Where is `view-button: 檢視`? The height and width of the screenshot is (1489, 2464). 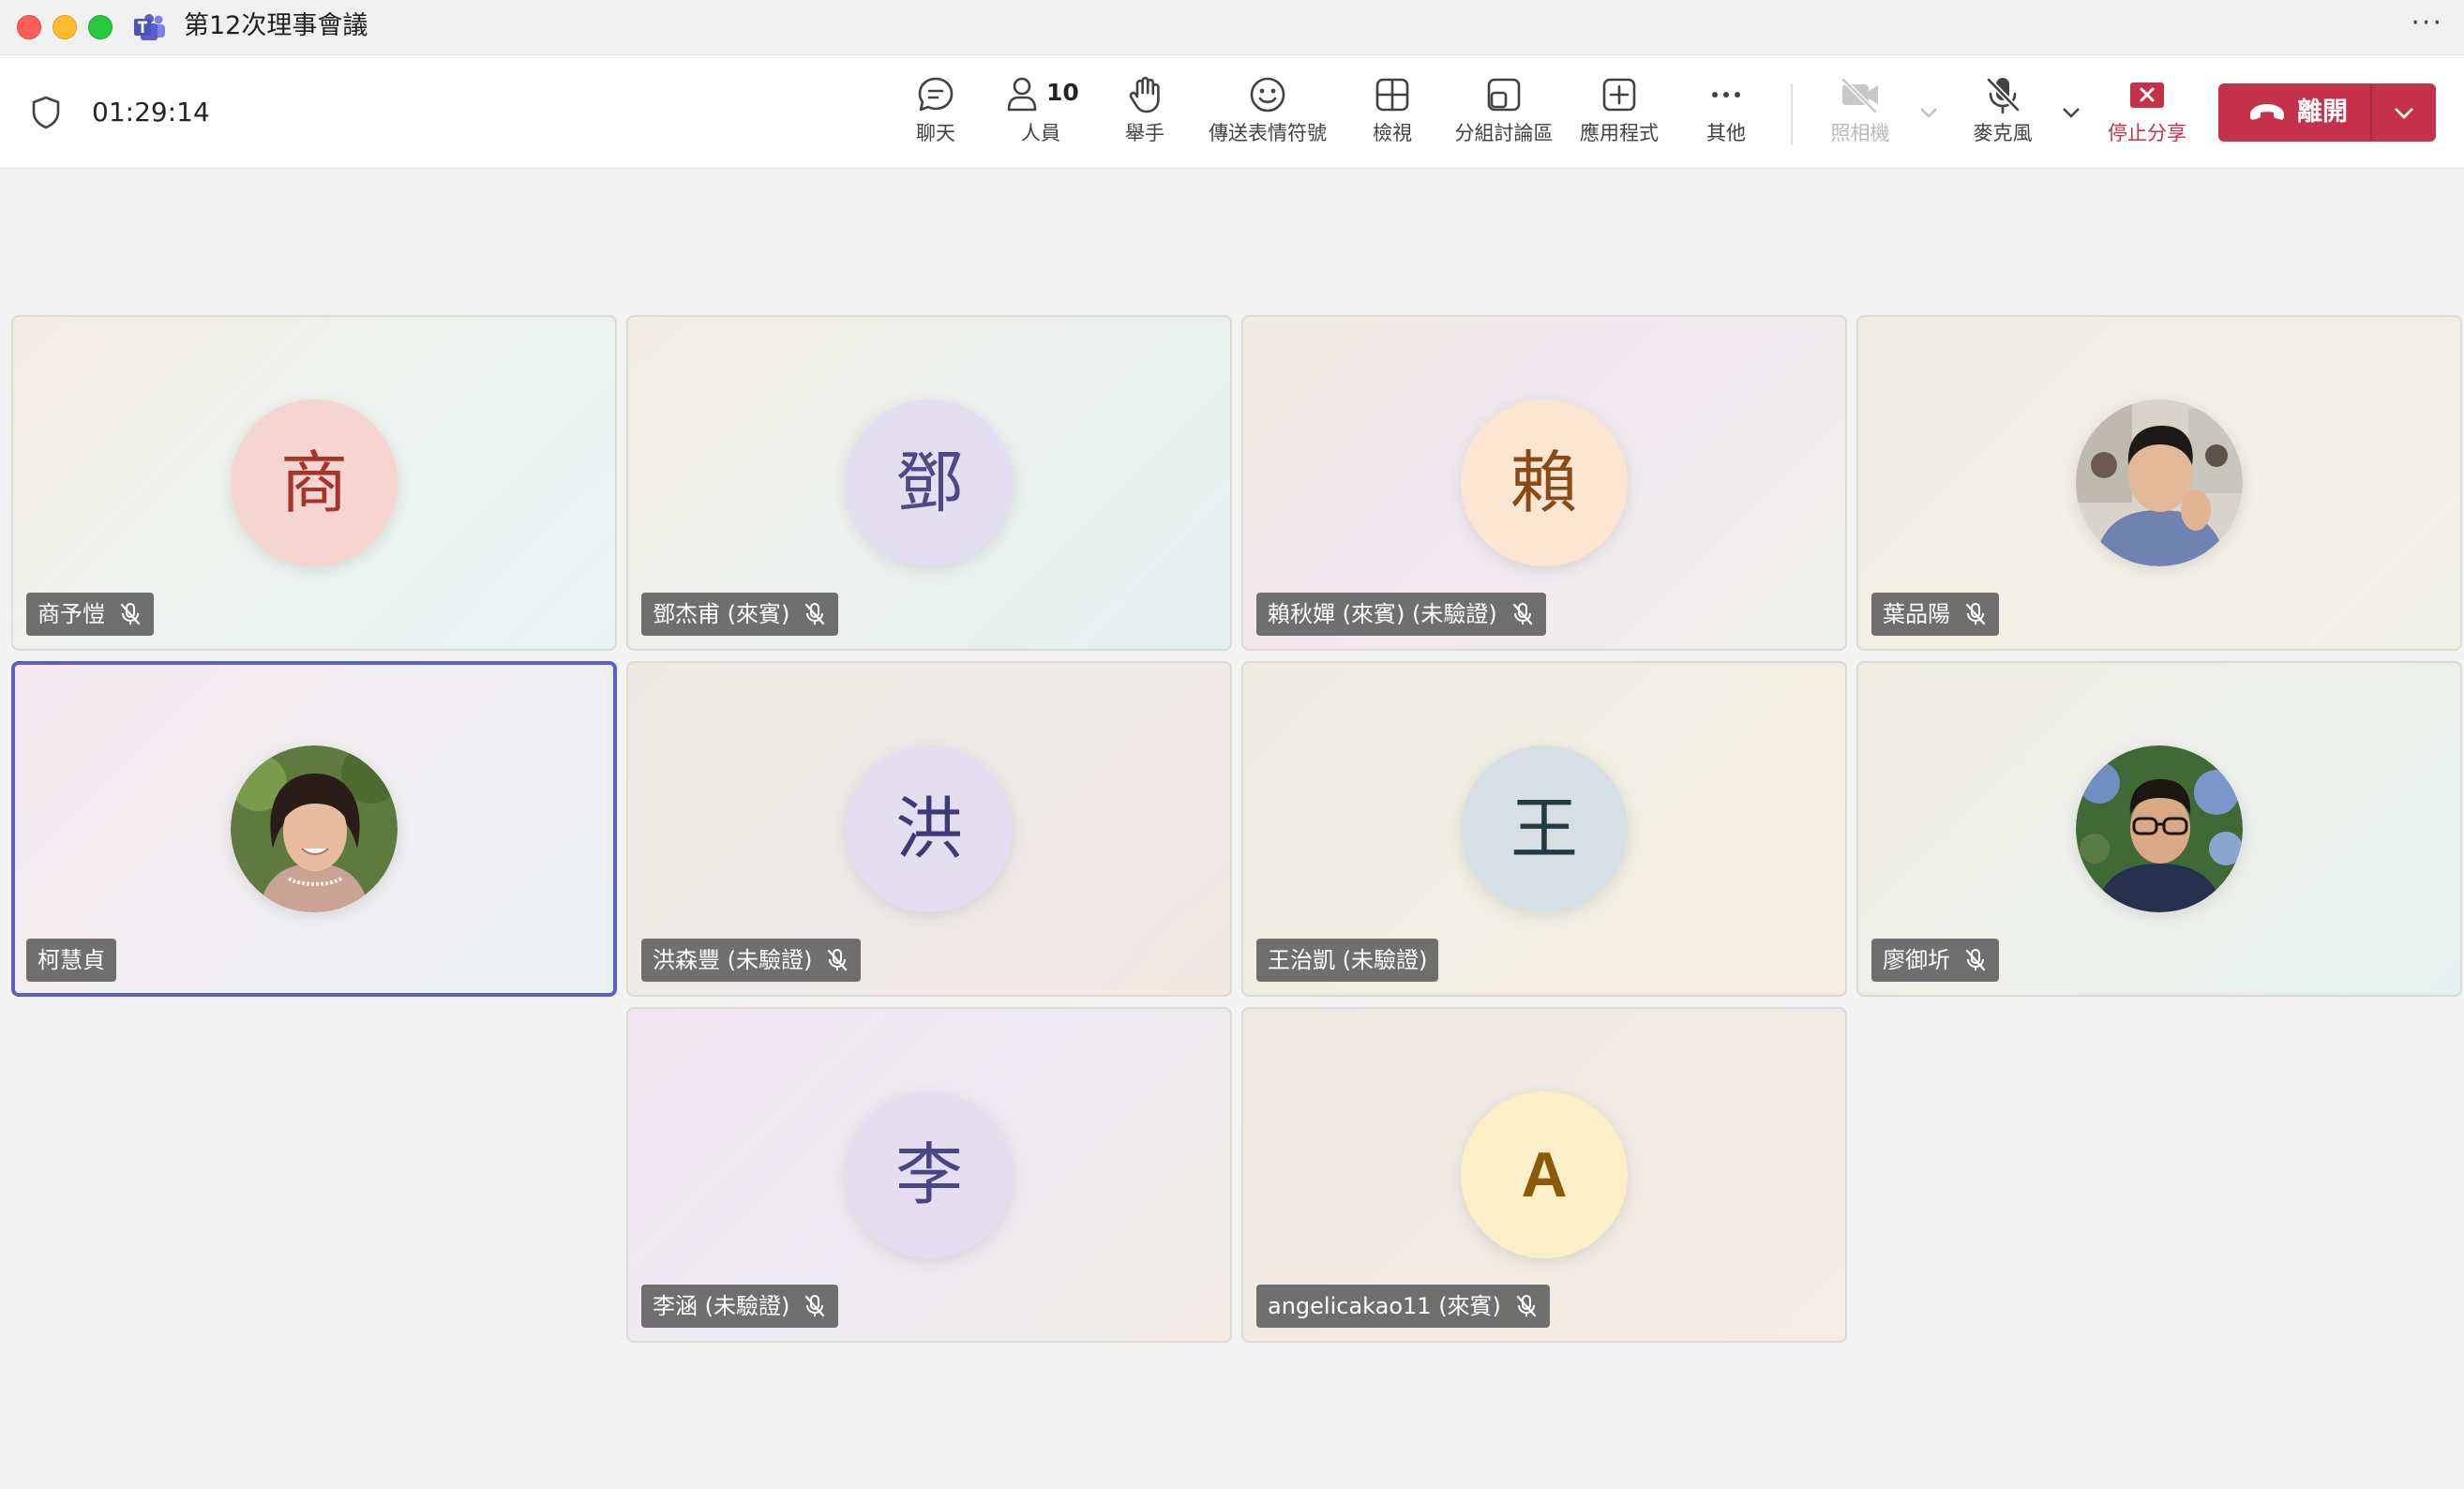
view-button: 檢視 is located at coordinates (1392, 116).